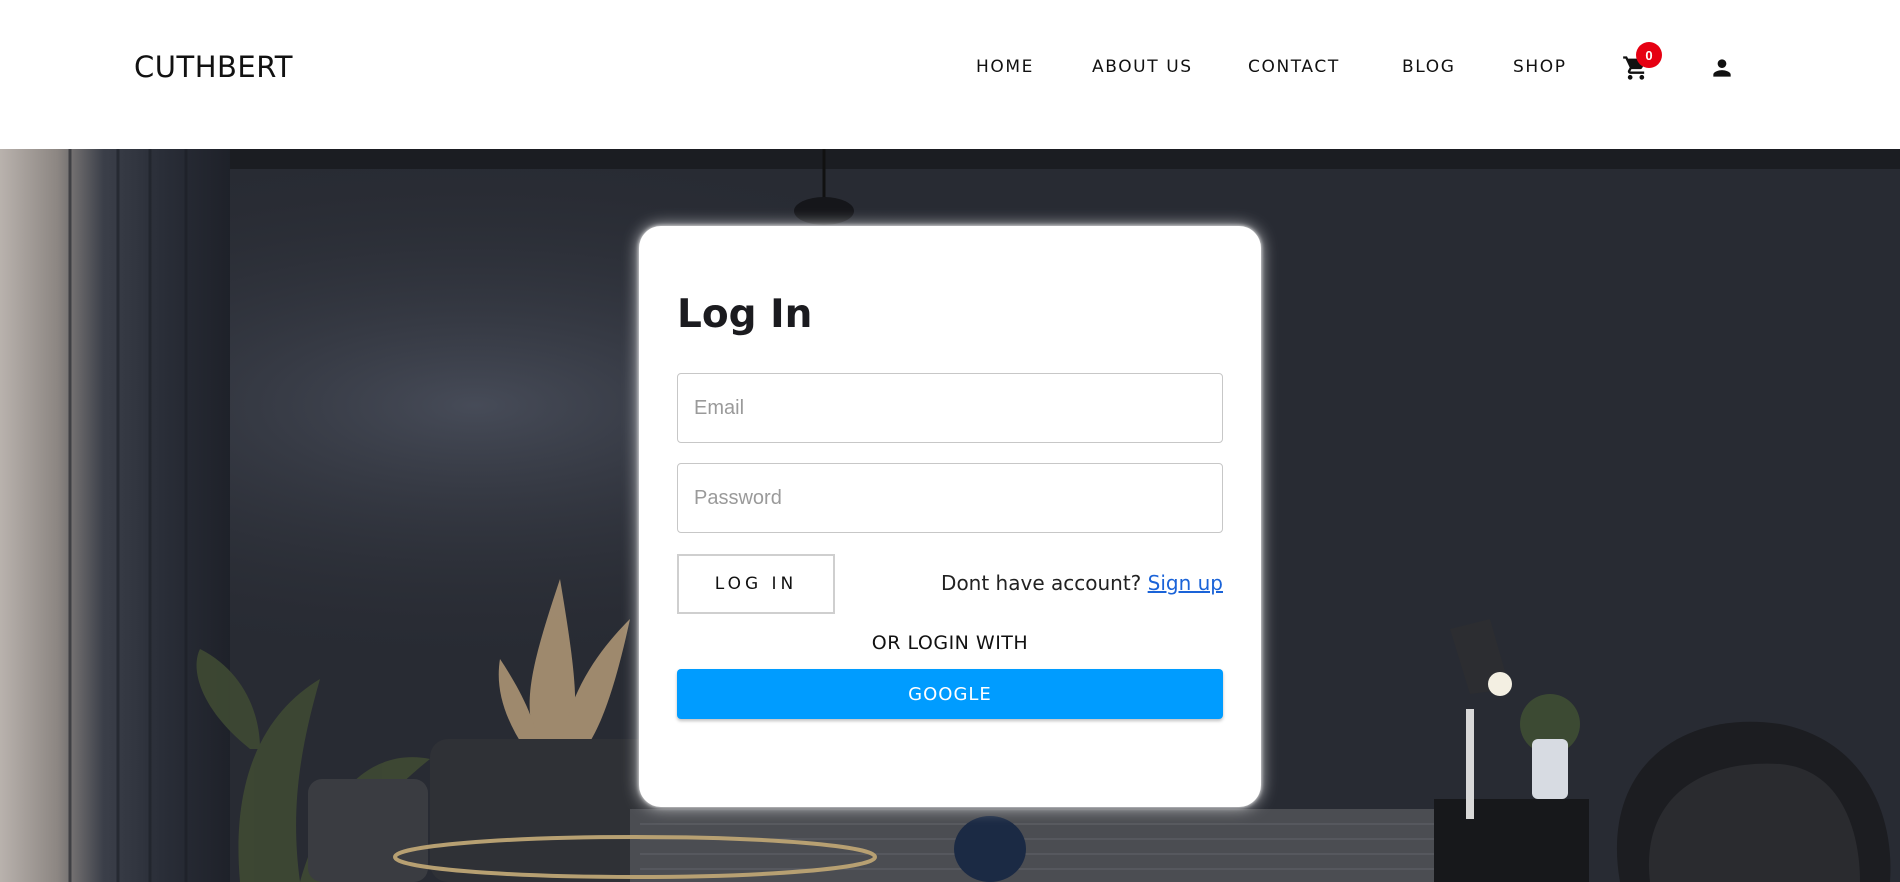 Image resolution: width=1900 pixels, height=882 pixels. Describe the element at coordinates (1185, 583) in the screenshot. I see `sign-up-link: Sign up` at that location.